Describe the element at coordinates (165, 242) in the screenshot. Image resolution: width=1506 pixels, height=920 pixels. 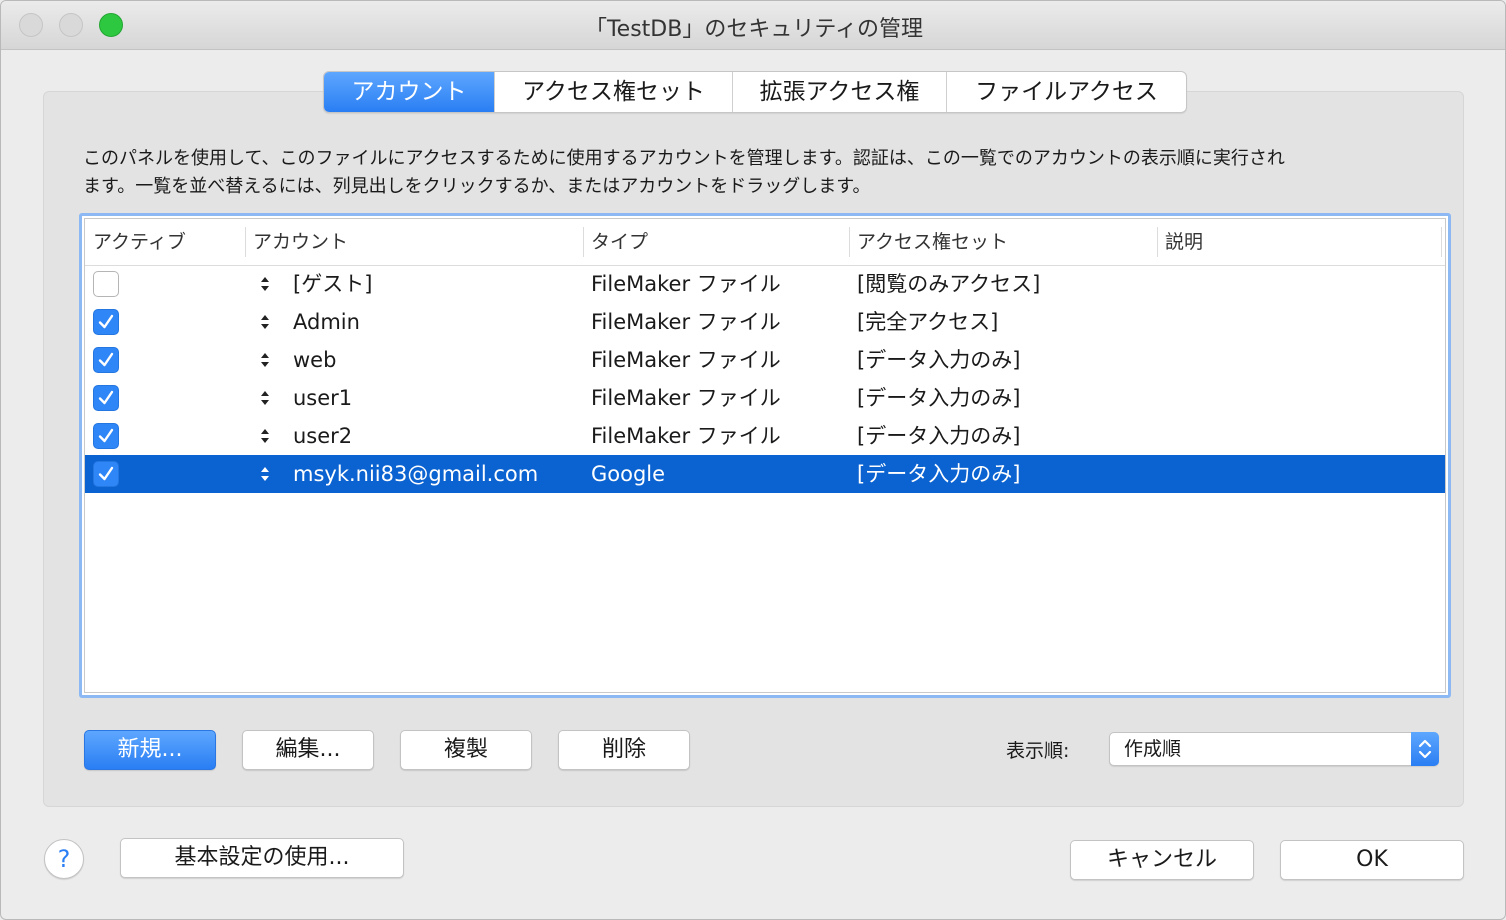
I see `column-header-active: アクティブ` at that location.